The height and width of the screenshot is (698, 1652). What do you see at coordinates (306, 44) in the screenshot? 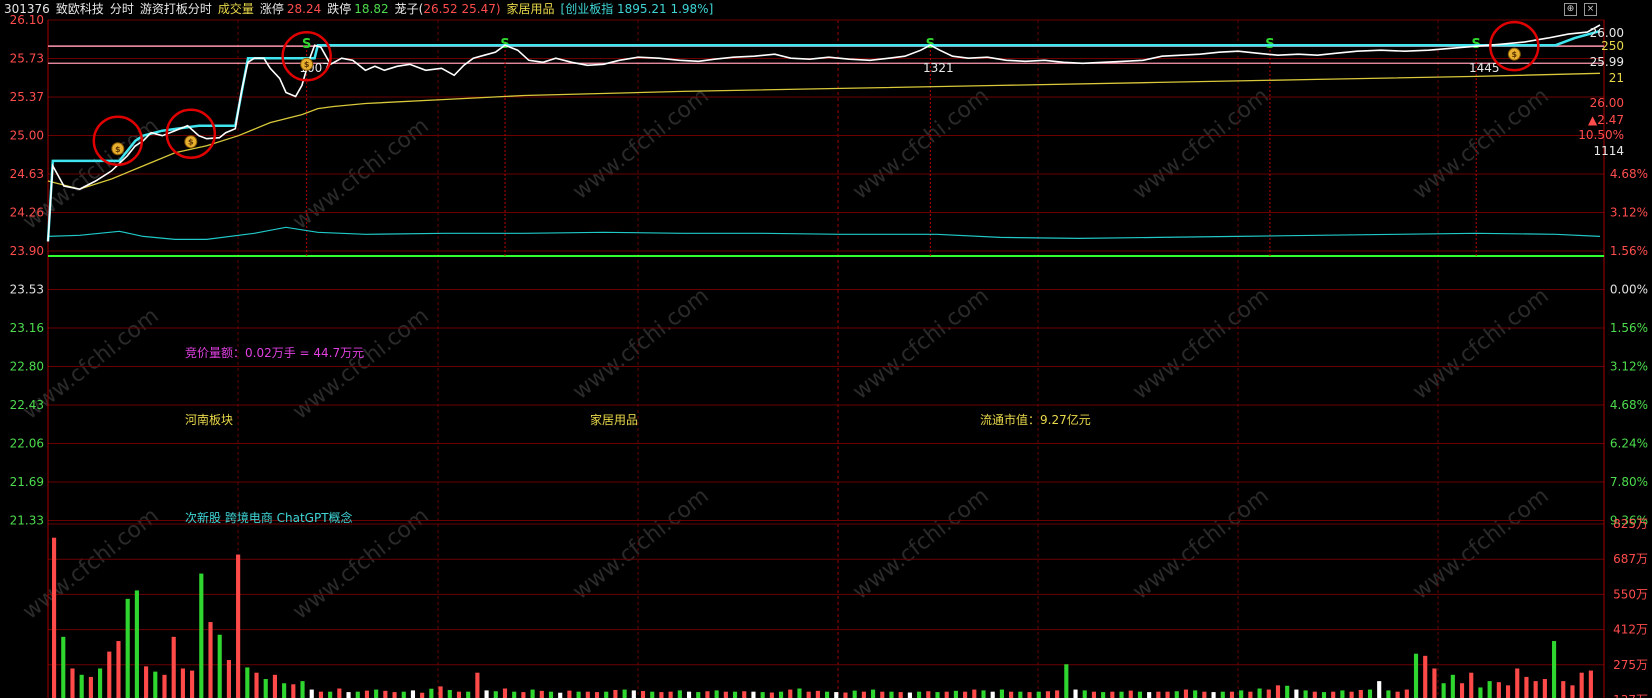
I see `signal-mark: S` at bounding box center [306, 44].